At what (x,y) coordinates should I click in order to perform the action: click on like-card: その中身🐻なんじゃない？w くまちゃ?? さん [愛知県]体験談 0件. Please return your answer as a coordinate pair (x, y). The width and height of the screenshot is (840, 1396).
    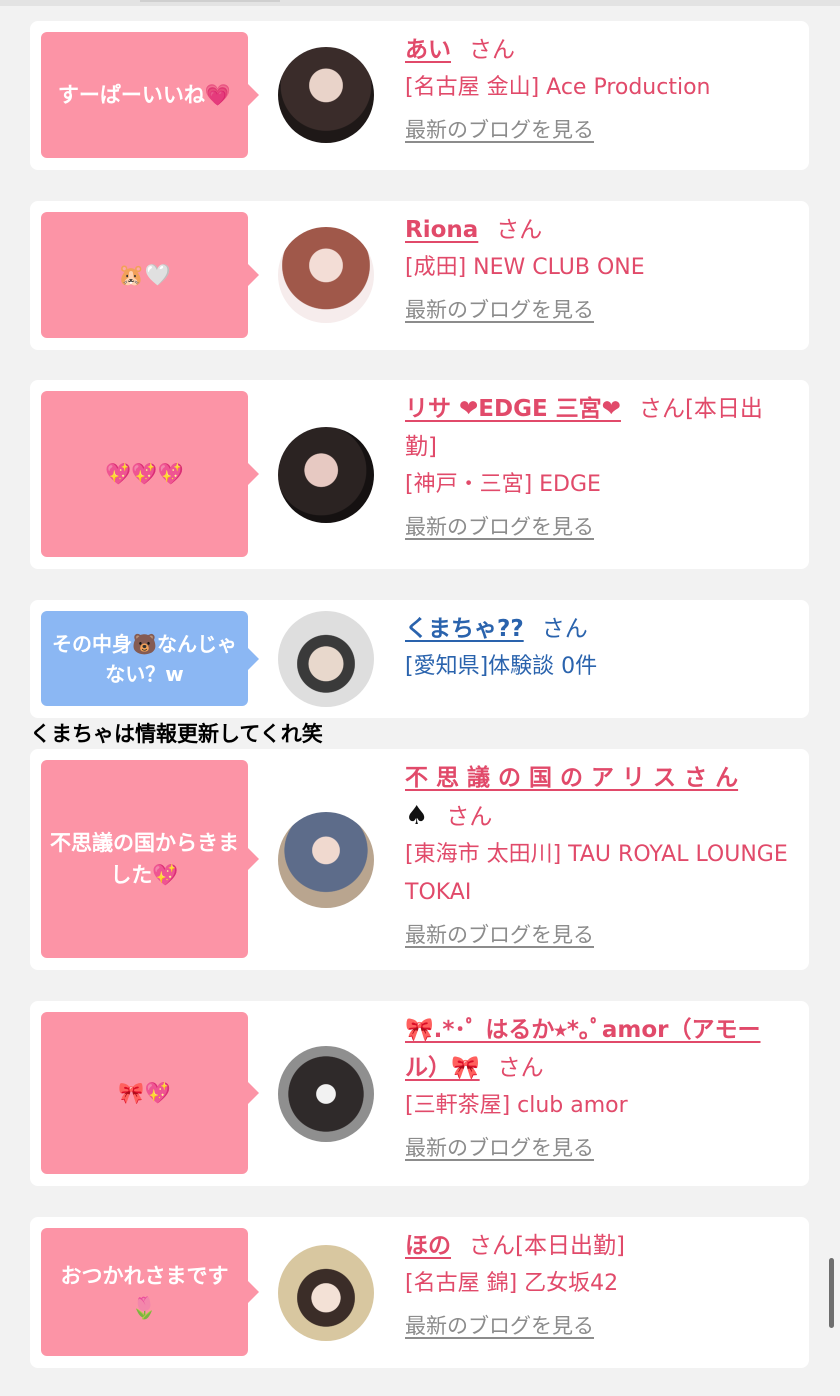
    Looking at the image, I should click on (419, 659).